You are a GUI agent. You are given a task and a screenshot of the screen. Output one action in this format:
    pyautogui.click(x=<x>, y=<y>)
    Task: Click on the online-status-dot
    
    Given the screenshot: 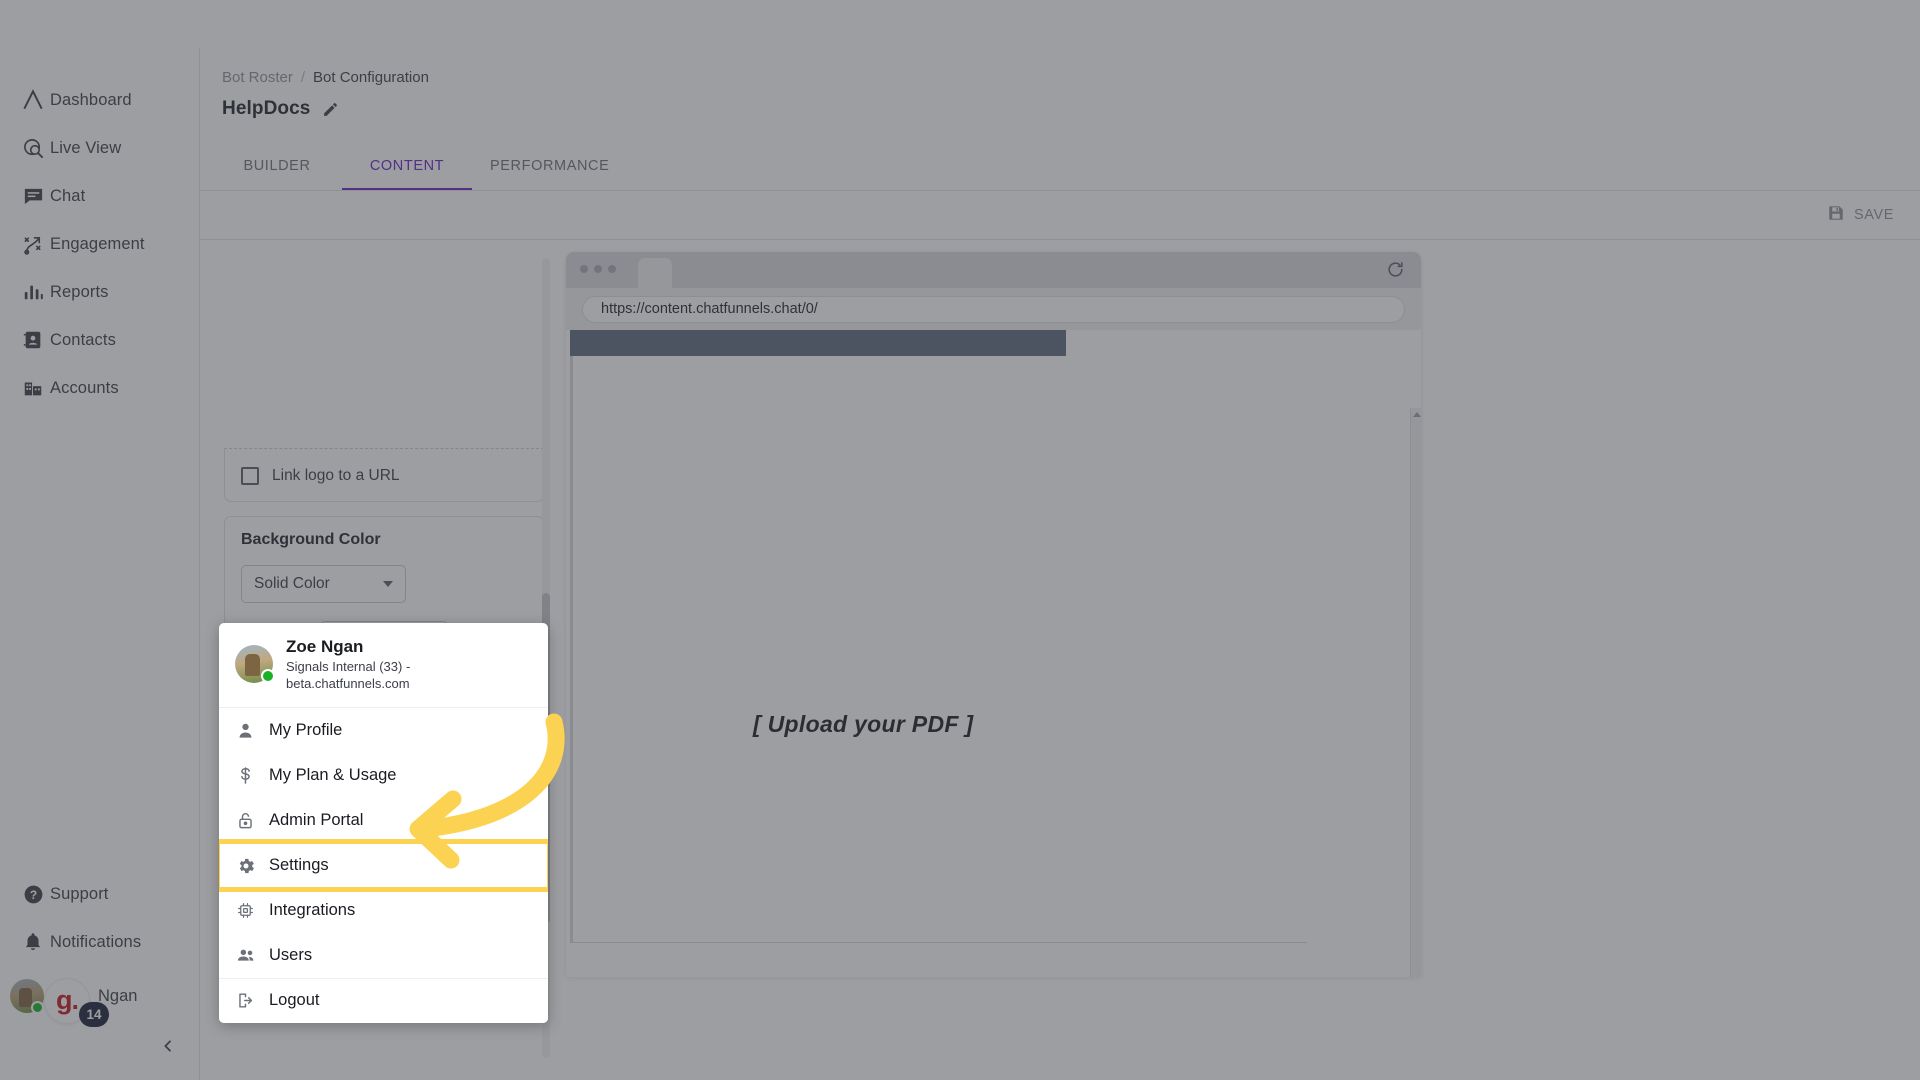 What is the action you would take?
    pyautogui.click(x=268, y=676)
    